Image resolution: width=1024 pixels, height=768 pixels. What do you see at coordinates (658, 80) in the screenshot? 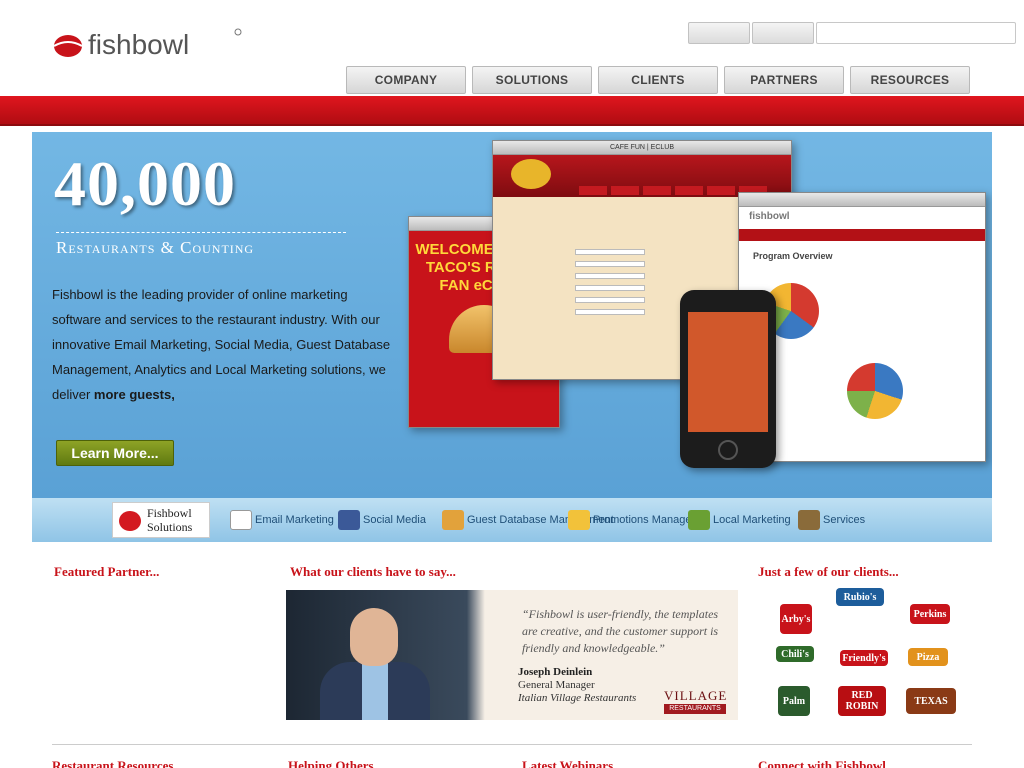
I see `nav-clients-button: CLIENTS` at bounding box center [658, 80].